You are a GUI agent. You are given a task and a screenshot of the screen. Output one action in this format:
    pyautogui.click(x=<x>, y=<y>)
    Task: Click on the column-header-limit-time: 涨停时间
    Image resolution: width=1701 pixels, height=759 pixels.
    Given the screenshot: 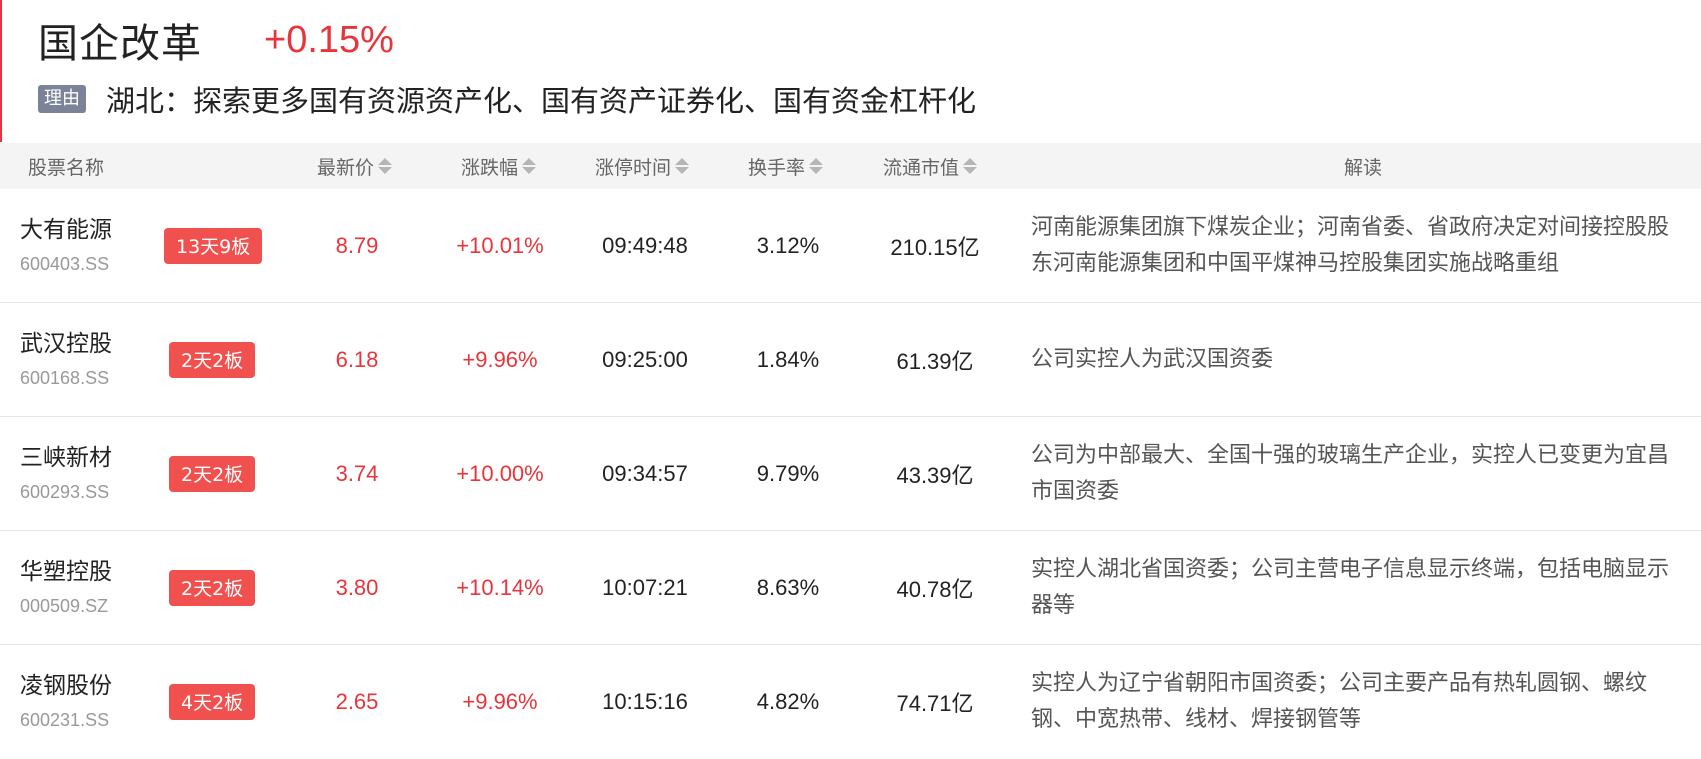 What is the action you would take?
    pyautogui.click(x=642, y=166)
    